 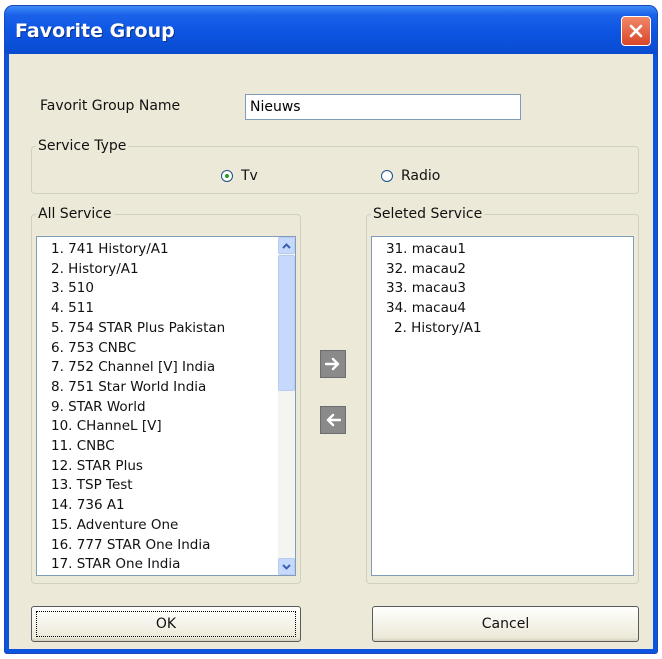 I want to click on list-item: 11. CNBC, so click(x=166, y=447).